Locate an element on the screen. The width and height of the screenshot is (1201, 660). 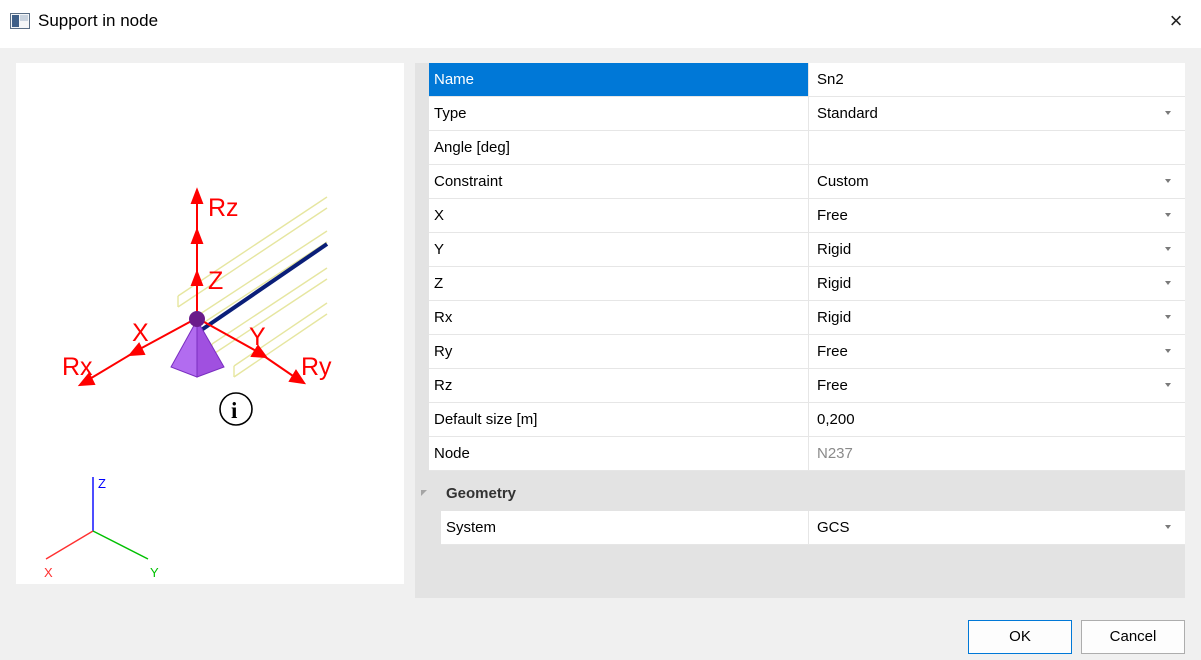
prop-row-name: Name Sn2 is located at coordinates (807, 80).